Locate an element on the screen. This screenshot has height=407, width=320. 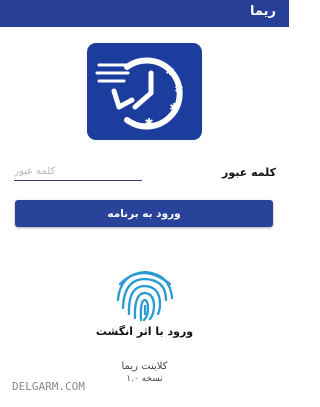
clock-history-icon: ✱ ✱ ✱ ✱ is located at coordinates (139, 93).